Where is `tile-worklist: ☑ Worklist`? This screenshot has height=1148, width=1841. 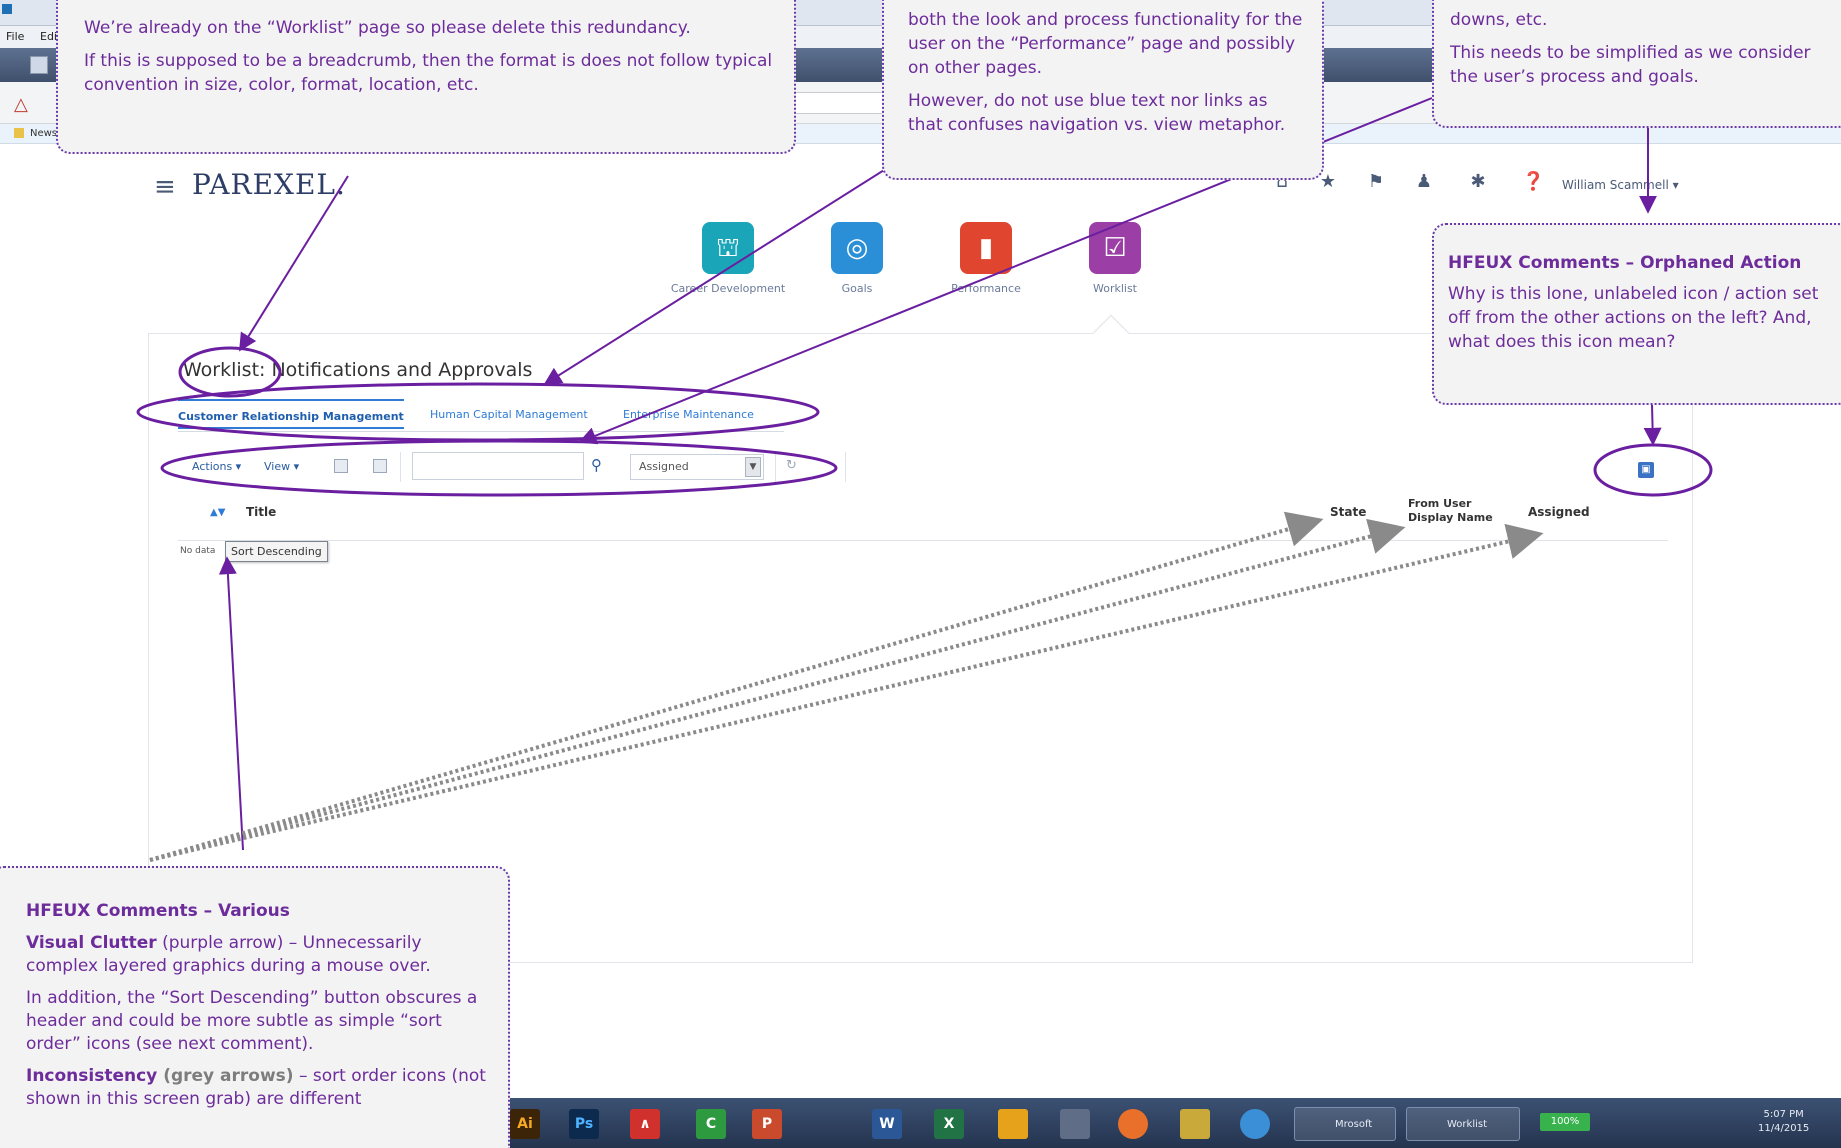
tile-worklist: ☑ Worklist is located at coordinates (1115, 258).